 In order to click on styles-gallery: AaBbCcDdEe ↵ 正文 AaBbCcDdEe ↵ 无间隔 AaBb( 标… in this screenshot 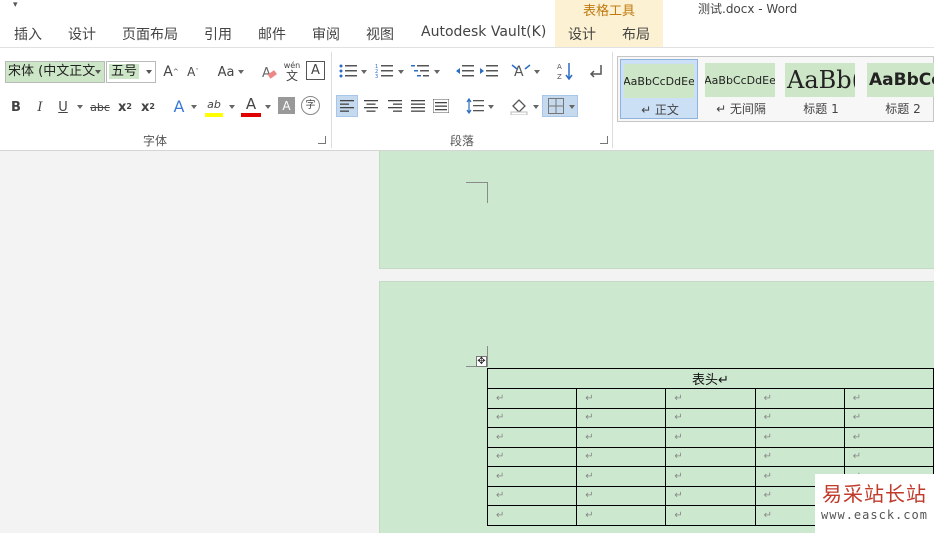, I will do `click(775, 89)`.